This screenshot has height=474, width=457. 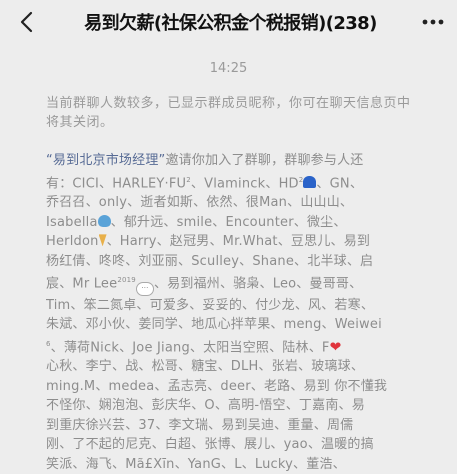 I want to click on chevron-left-icon, so click(x=26, y=22).